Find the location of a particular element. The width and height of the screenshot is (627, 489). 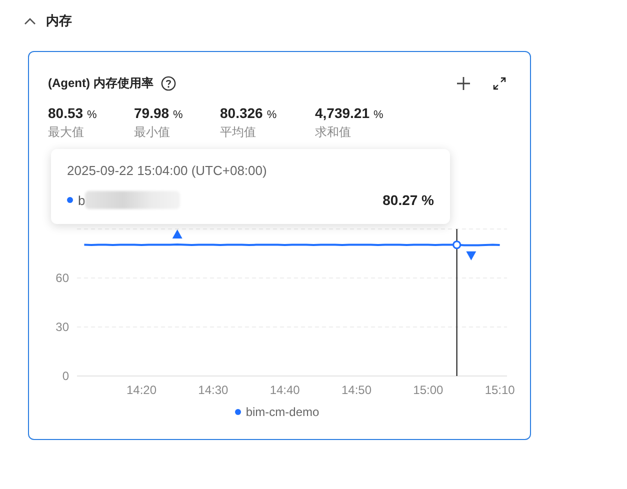

y-tick-label: 30 is located at coordinates (62, 327).